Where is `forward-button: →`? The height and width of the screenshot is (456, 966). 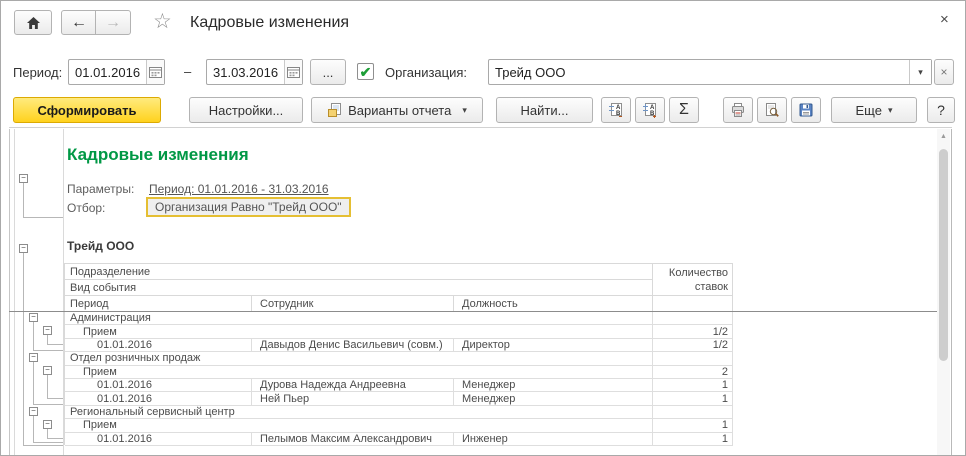 forward-button: → is located at coordinates (113, 22).